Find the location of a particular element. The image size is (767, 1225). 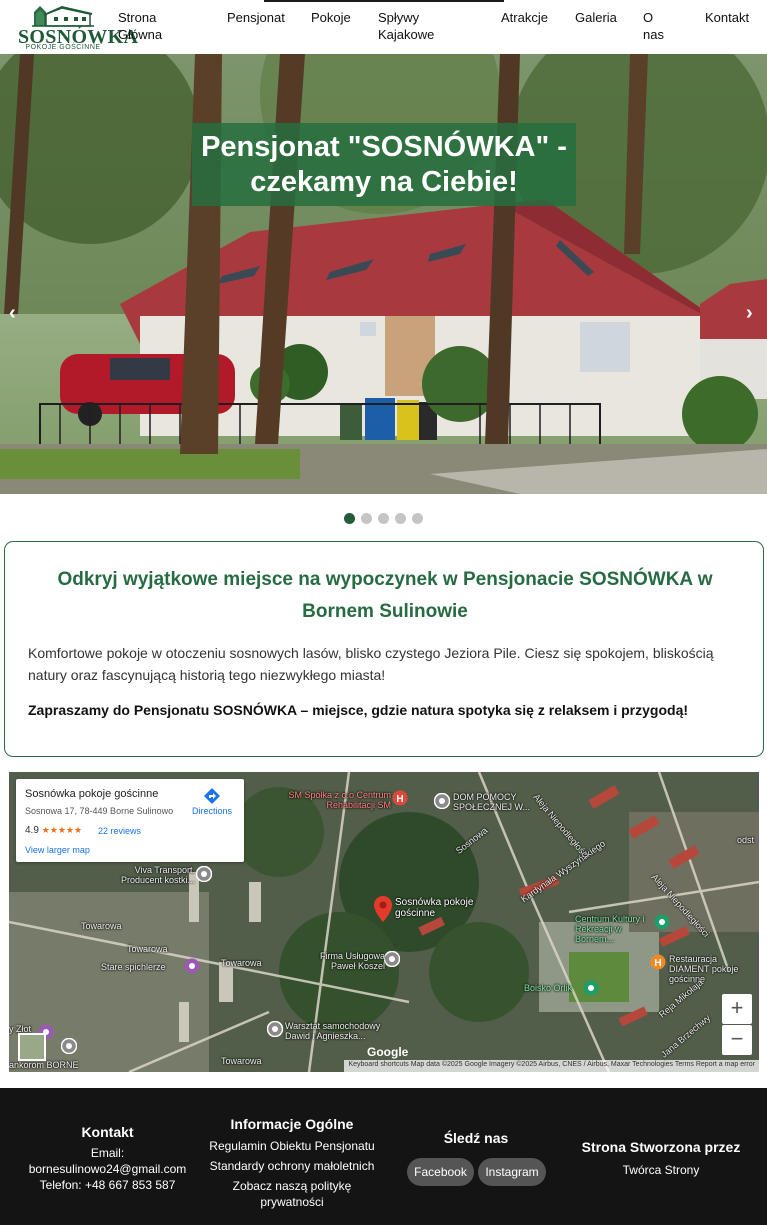

sport-marker-icon is located at coordinates (591, 988).